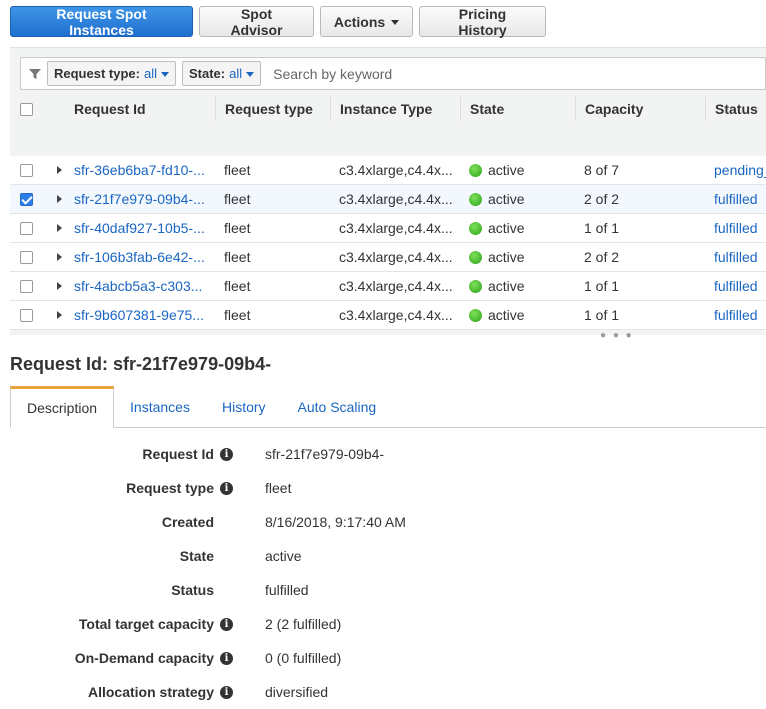  Describe the element at coordinates (383, 658) in the screenshot. I see `property-row: On-Demand capacity i 0 (0 fulfilled)` at that location.